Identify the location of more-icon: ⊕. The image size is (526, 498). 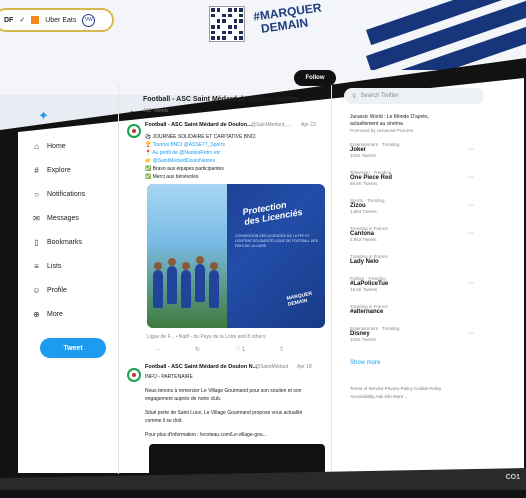
(36, 314).